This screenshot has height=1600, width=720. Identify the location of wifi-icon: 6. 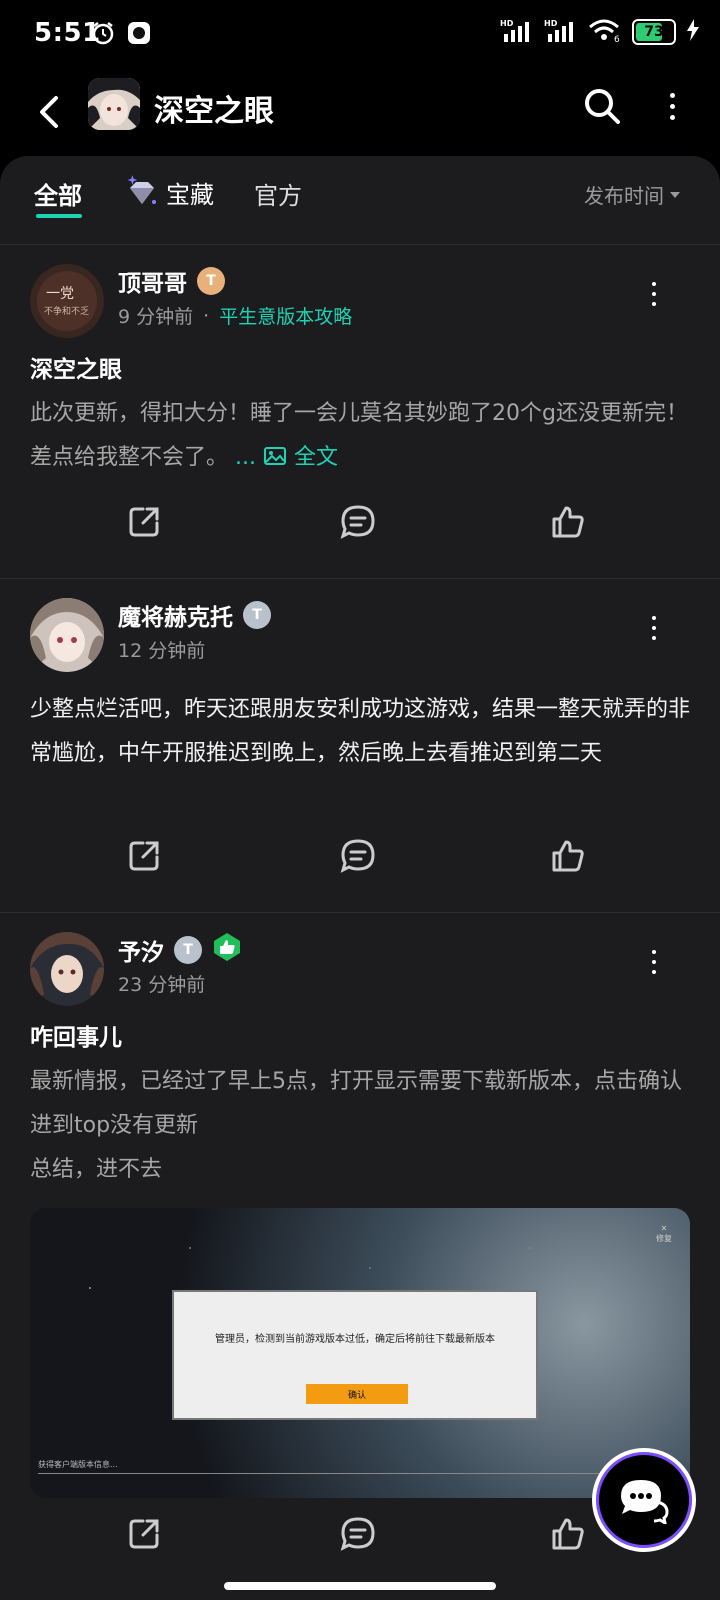
(605, 32).